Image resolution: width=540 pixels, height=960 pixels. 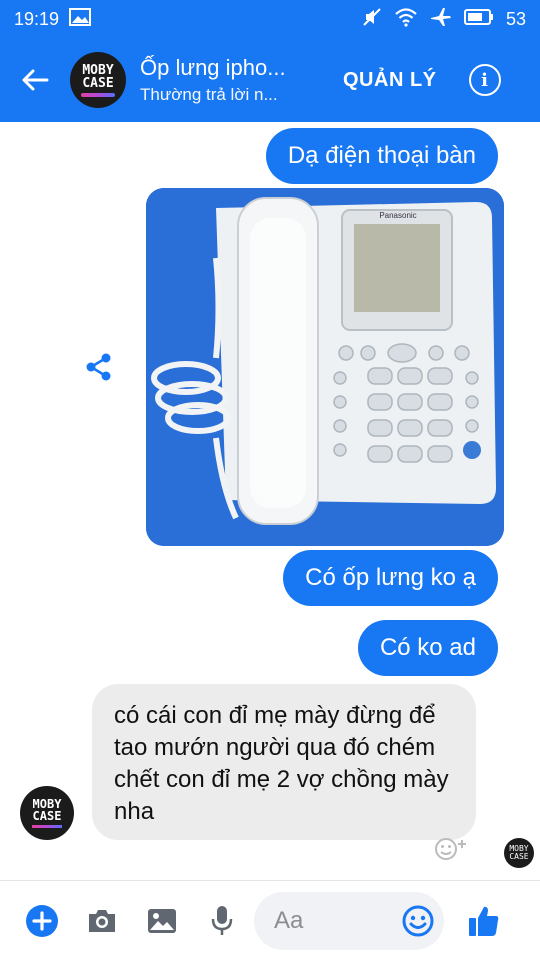 I want to click on mic-icon, so click(x=222, y=920).